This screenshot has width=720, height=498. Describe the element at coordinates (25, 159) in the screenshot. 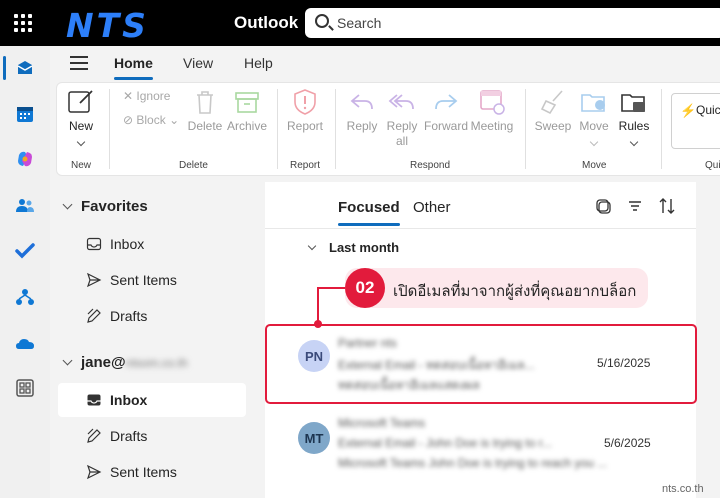

I see `rail-copilot` at that location.